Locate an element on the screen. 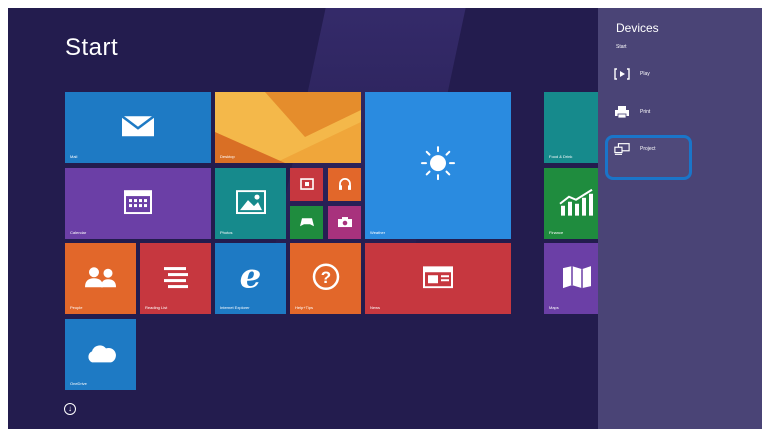 Image resolution: width=762 pixels, height=429 pixels. list-icon is located at coordinates (176, 277).